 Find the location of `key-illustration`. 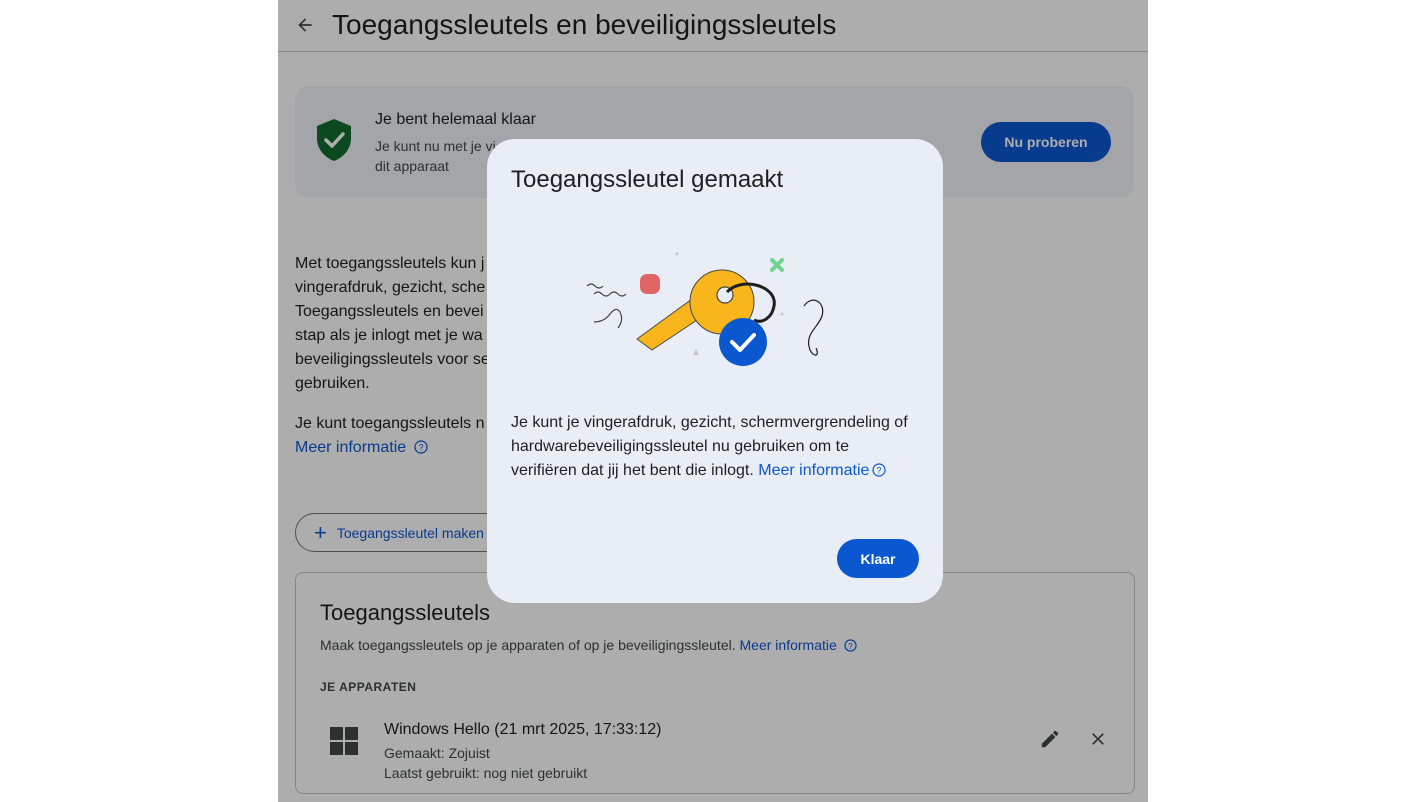

key-illustration is located at coordinates (705, 309).